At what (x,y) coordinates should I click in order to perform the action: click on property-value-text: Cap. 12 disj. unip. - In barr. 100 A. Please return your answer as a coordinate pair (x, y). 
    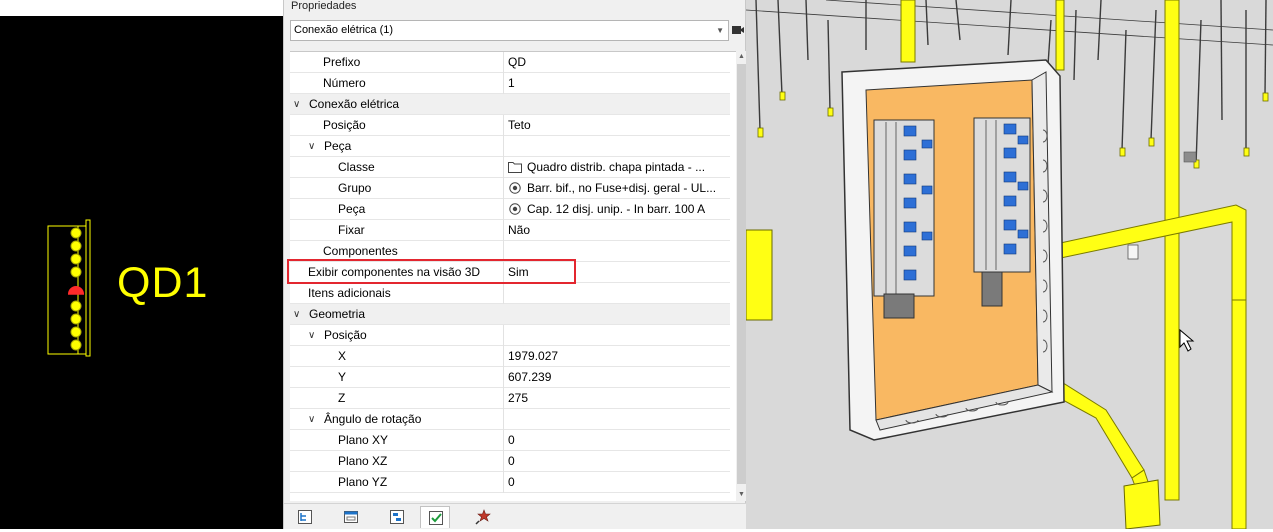
    Looking at the image, I should click on (616, 209).